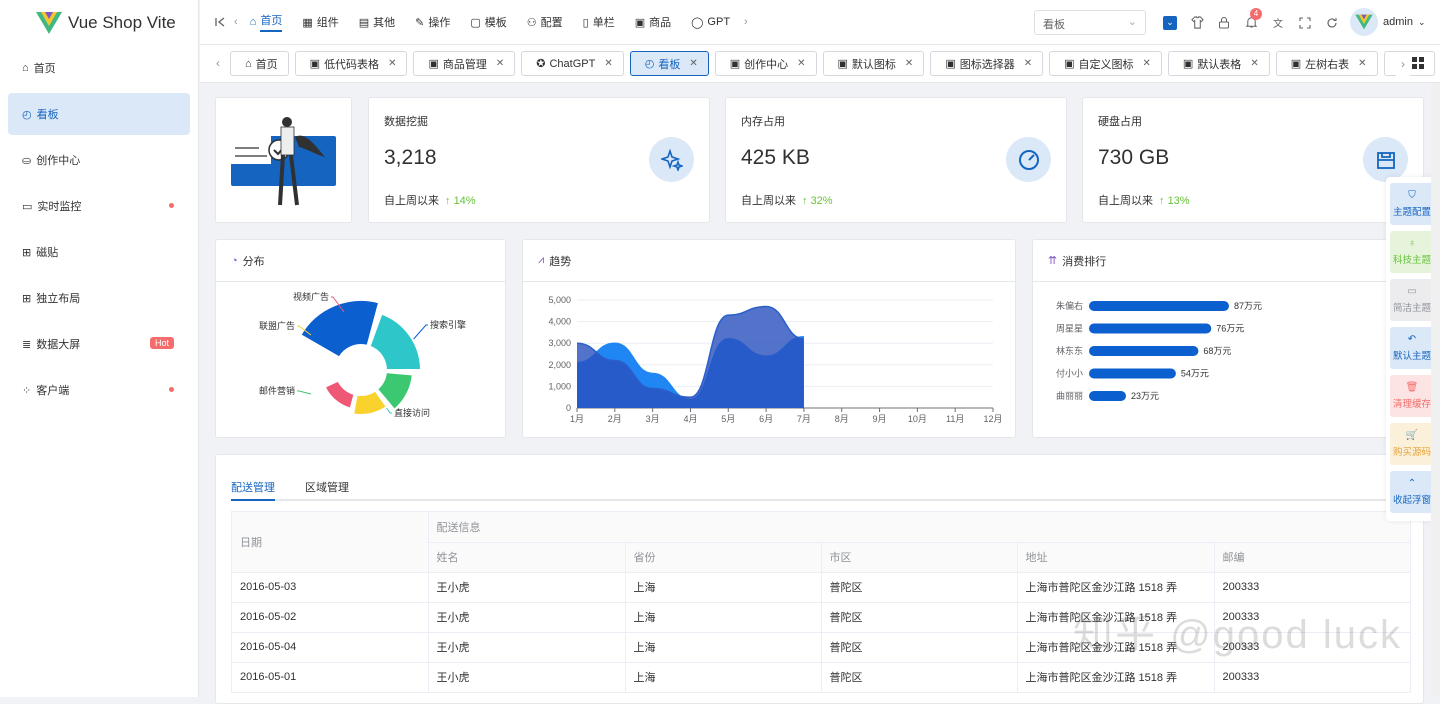 The height and width of the screenshot is (704, 1440). I want to click on topnav-item-8: ◯ GPT, so click(710, 22).